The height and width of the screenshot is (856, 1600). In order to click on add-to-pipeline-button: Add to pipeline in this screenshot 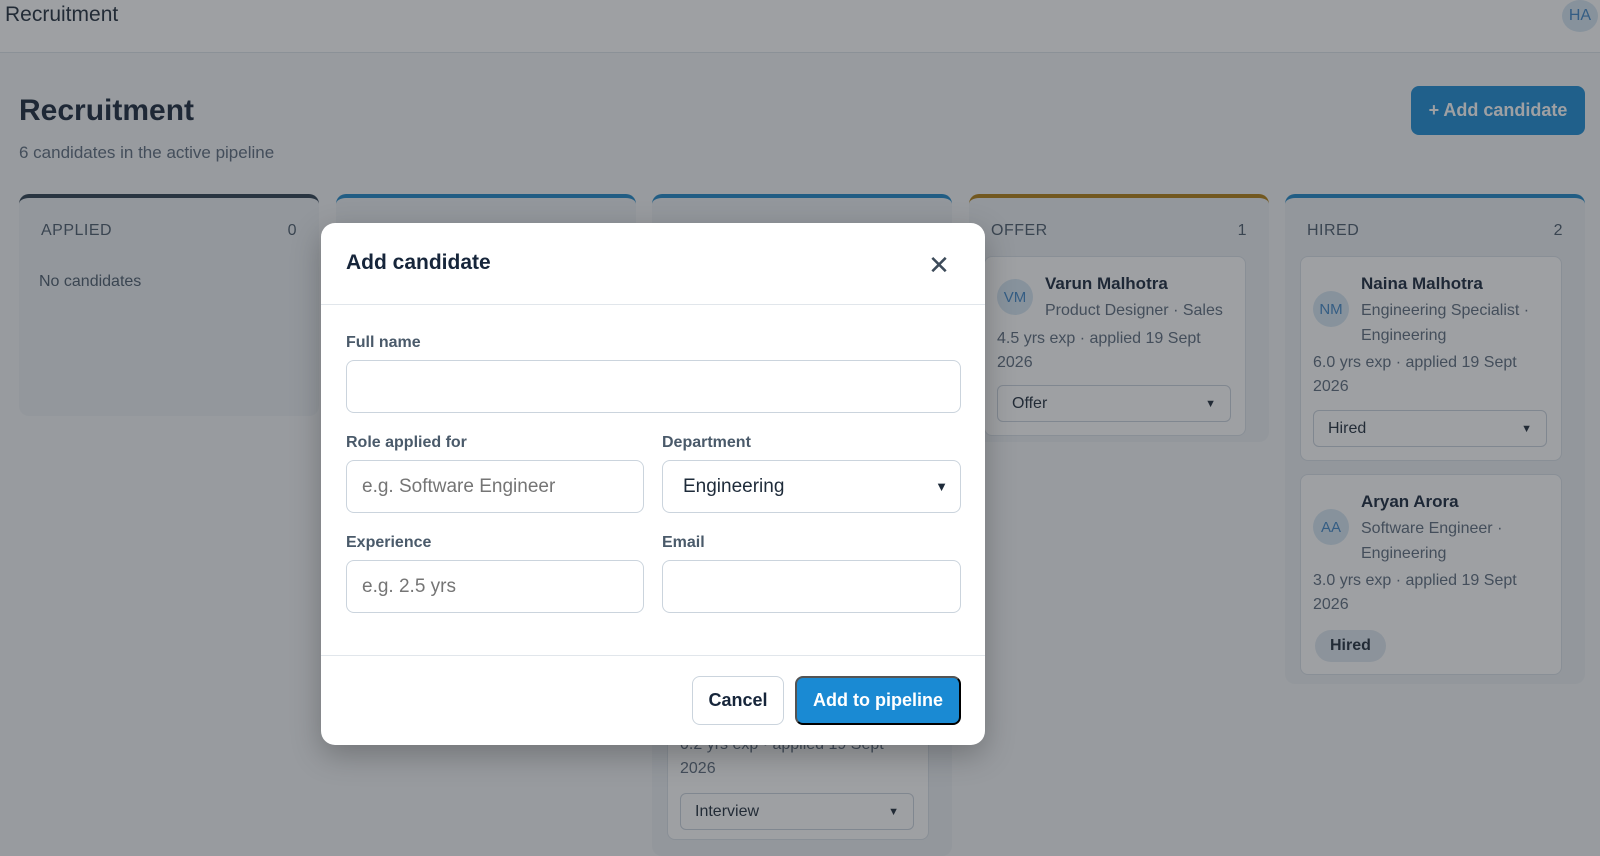, I will do `click(878, 700)`.